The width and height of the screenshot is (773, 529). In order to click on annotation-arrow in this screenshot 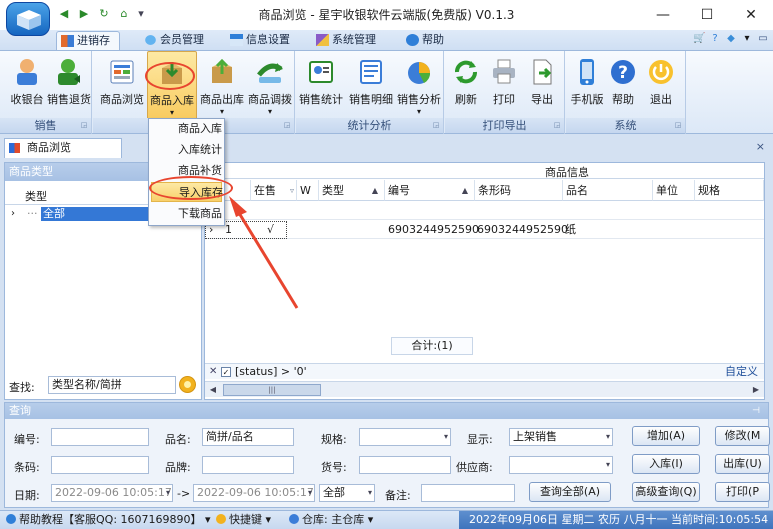, I will do `click(264, 252)`.